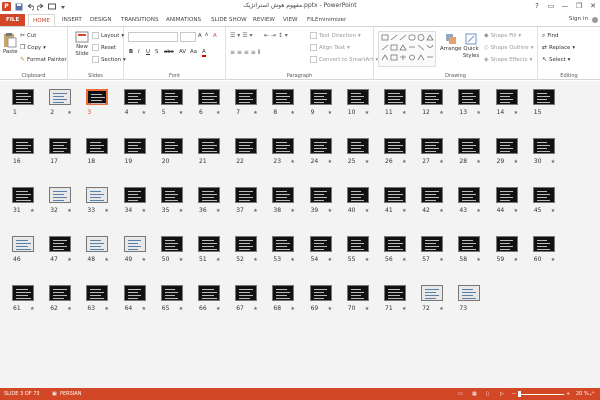  I want to click on align-buttons: ≡ ≡ ≡ ≡ ⫴, so click(245, 53).